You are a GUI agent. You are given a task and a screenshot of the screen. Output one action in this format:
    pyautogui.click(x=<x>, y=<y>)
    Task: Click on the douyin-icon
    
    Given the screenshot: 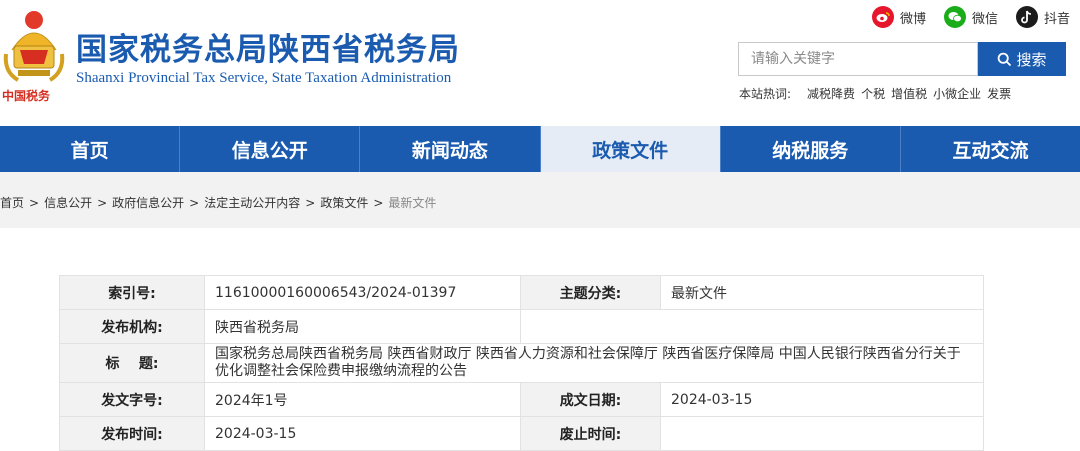 What is the action you would take?
    pyautogui.click(x=1027, y=17)
    